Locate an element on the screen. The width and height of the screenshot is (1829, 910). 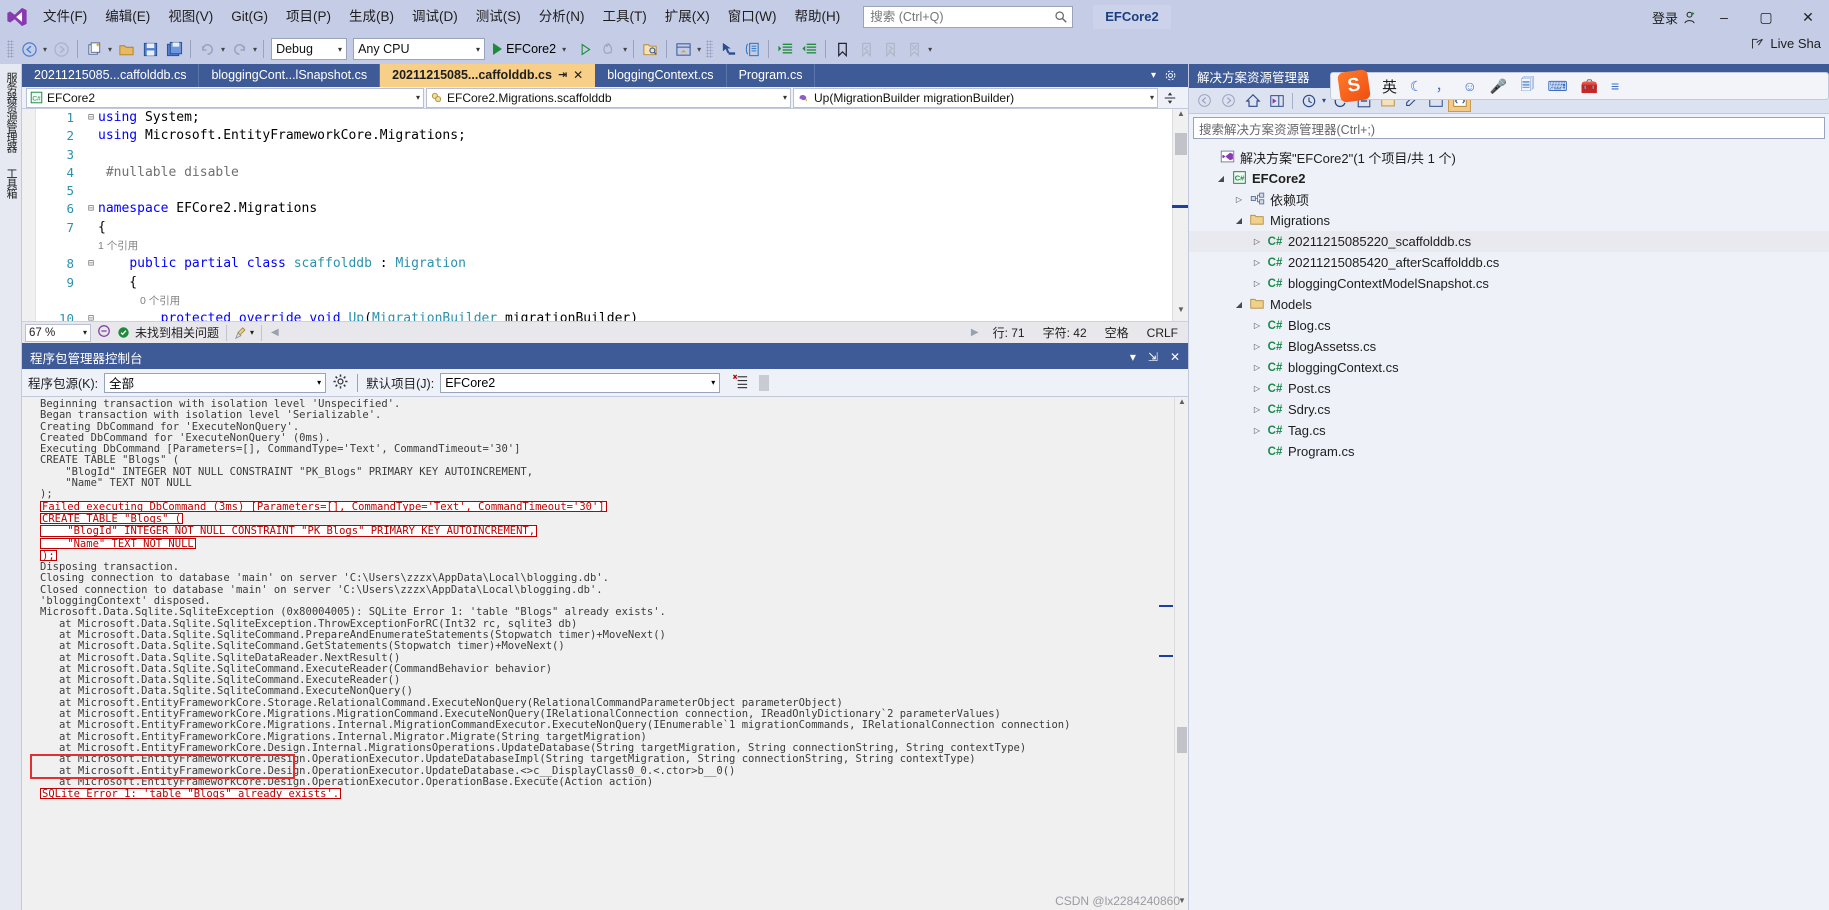
ime-language-label: 英 is located at coordinates (1389, 86).